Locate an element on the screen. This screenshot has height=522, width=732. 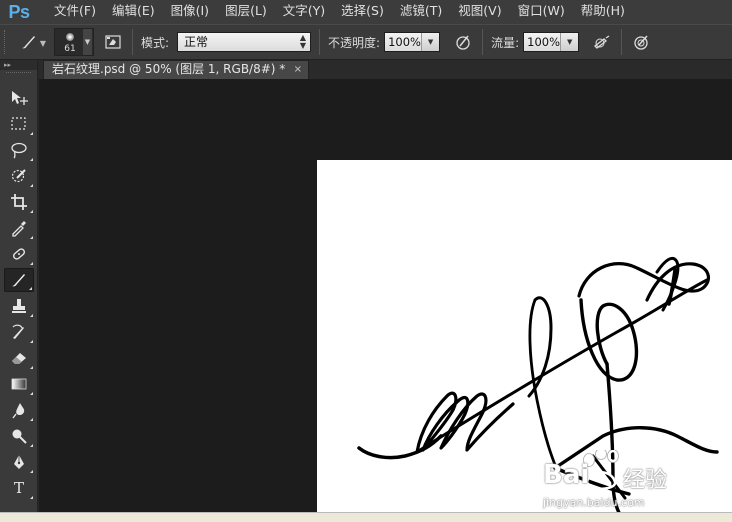
dodge-tool is located at coordinates (19, 436).